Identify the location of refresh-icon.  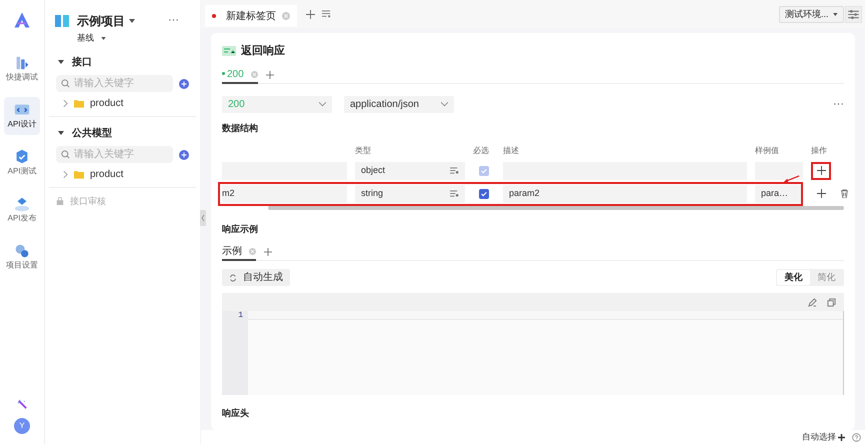
(233, 278).